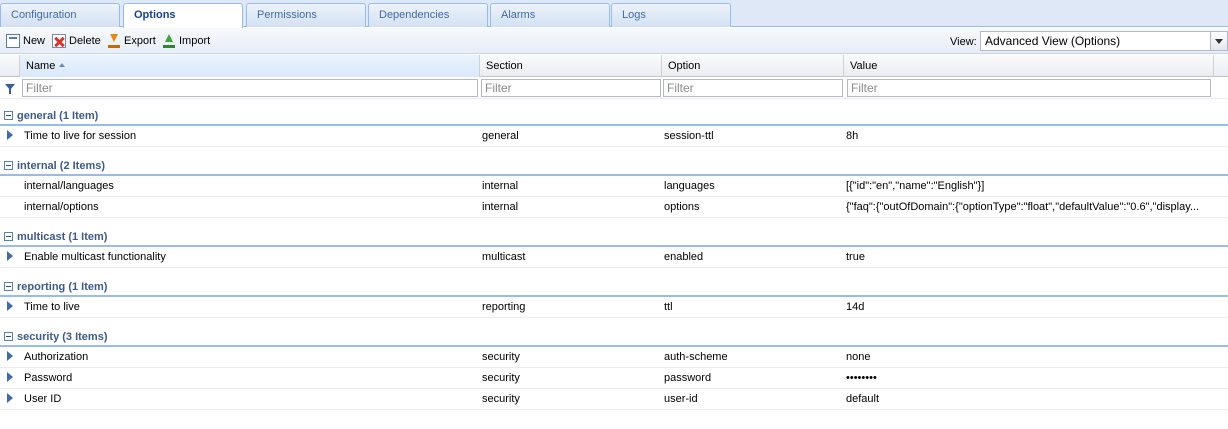  What do you see at coordinates (1218, 41) in the screenshot?
I see `chevron-down-icon` at bounding box center [1218, 41].